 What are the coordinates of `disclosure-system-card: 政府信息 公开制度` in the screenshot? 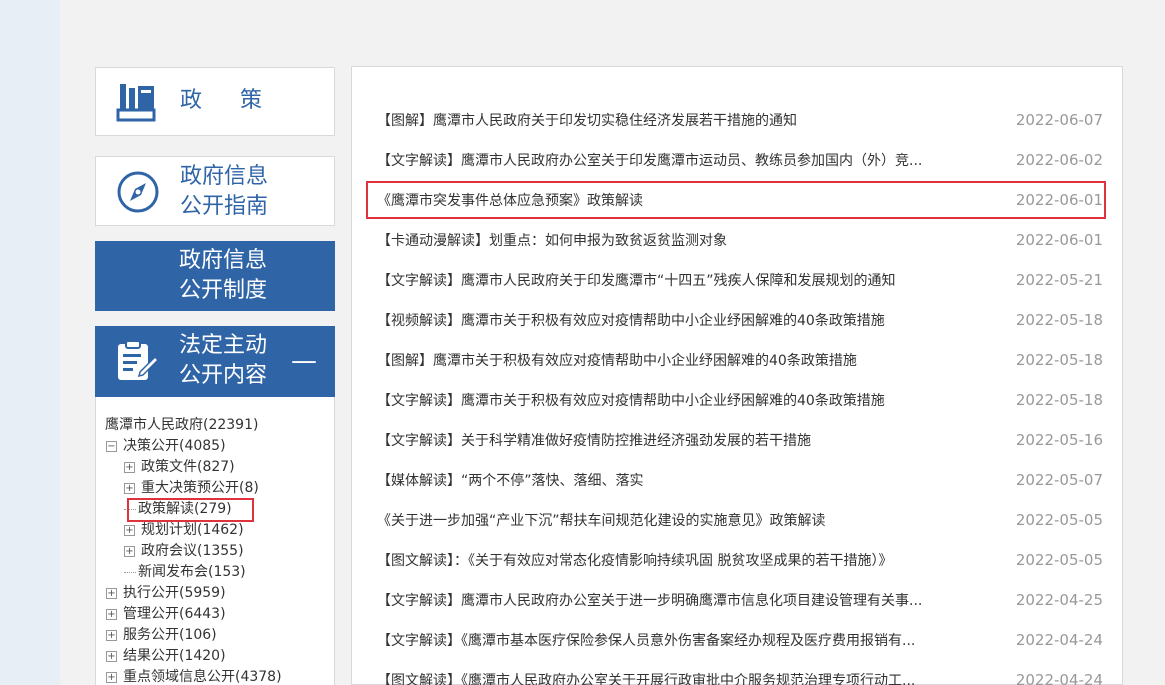 It's located at (215, 276).